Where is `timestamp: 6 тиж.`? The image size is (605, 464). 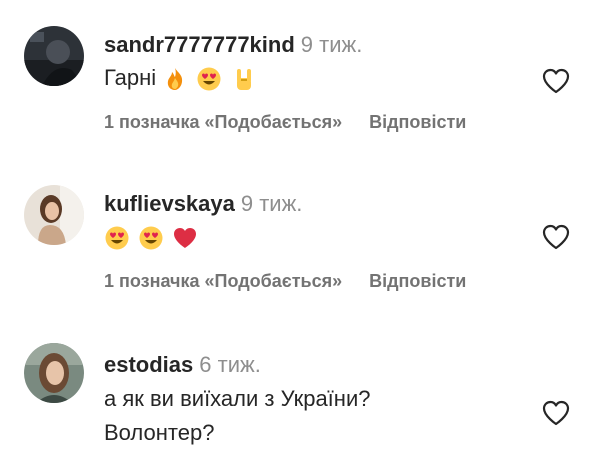
timestamp: 6 тиж. is located at coordinates (230, 364).